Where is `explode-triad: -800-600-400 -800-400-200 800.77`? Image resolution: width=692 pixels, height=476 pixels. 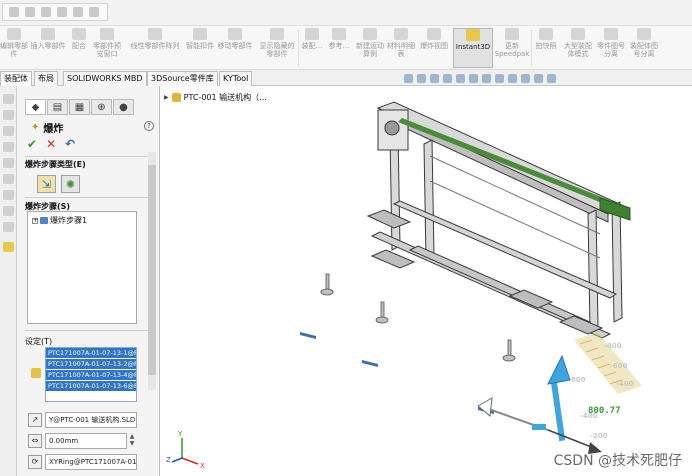
explode-triad: -800-600-400 -800-400-200 800.77 is located at coordinates (559, 393).